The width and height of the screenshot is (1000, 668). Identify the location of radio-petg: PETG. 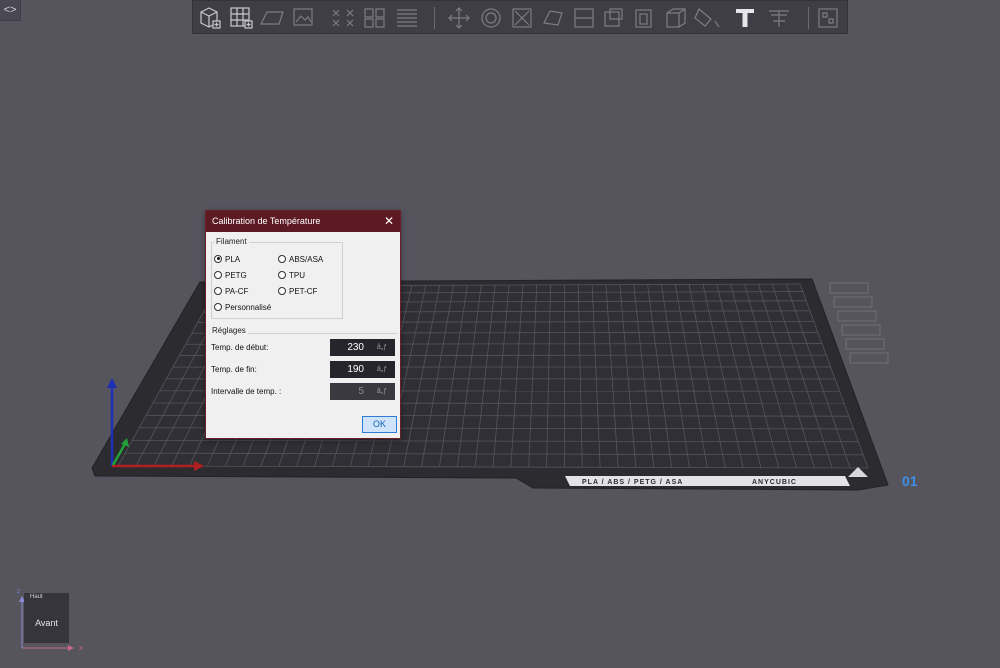
(230, 276).